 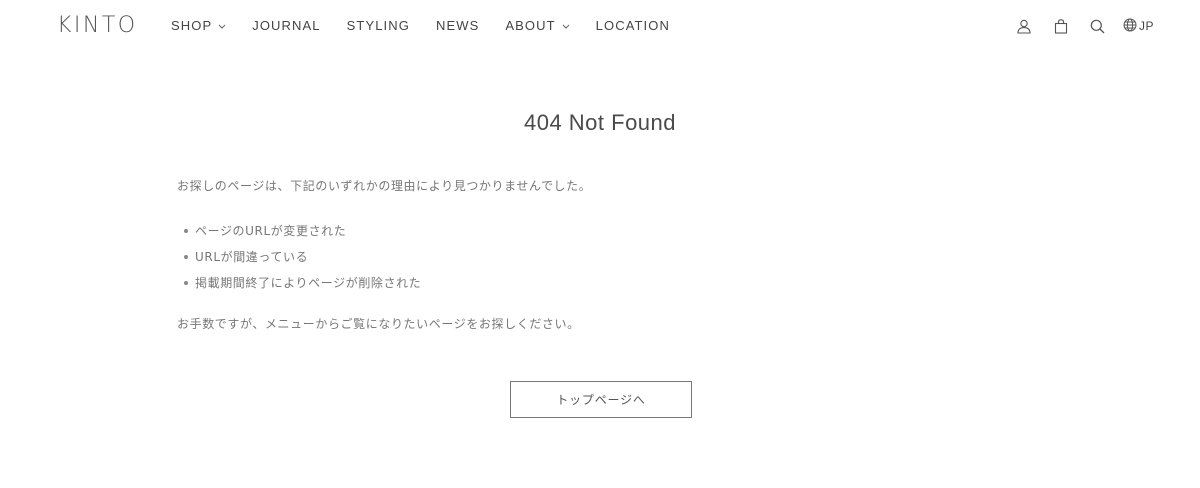 What do you see at coordinates (97, 26) in the screenshot?
I see `kinto-logo: KINTO` at bounding box center [97, 26].